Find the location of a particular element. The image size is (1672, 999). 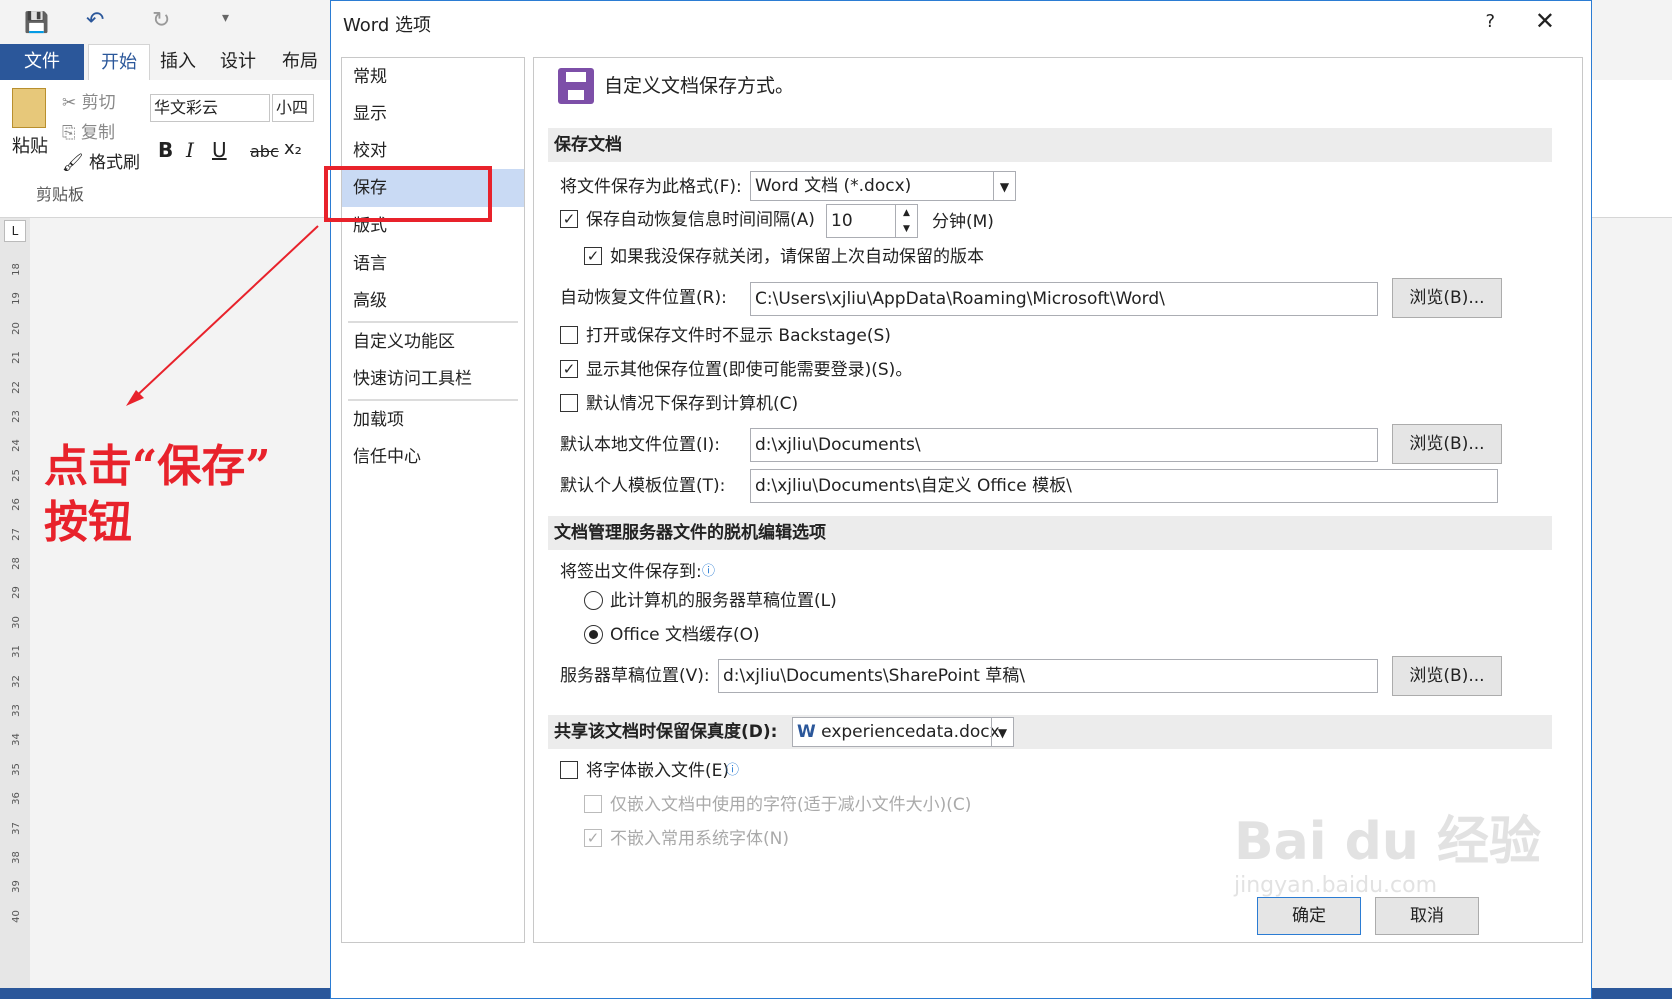

show-more-locations-checkbox: ✓ is located at coordinates (569, 369).